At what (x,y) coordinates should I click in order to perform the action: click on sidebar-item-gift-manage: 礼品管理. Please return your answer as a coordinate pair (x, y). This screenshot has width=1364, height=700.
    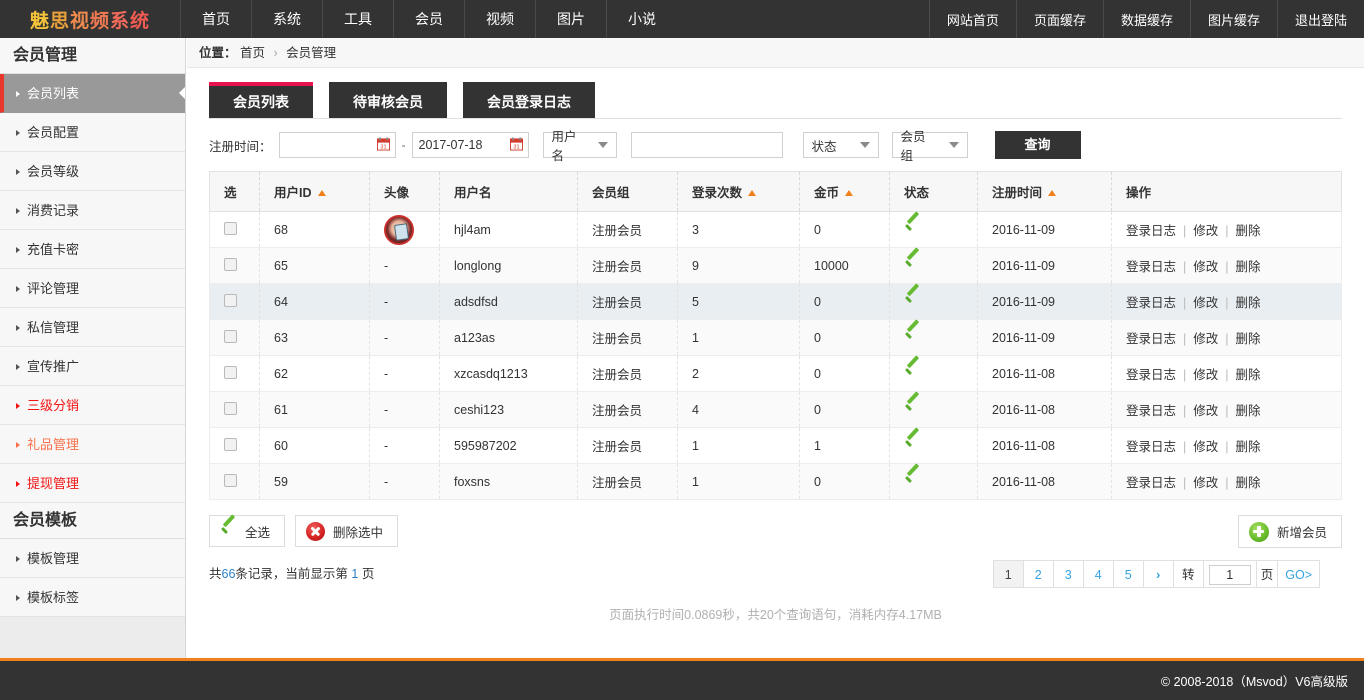
    Looking at the image, I should click on (92, 444).